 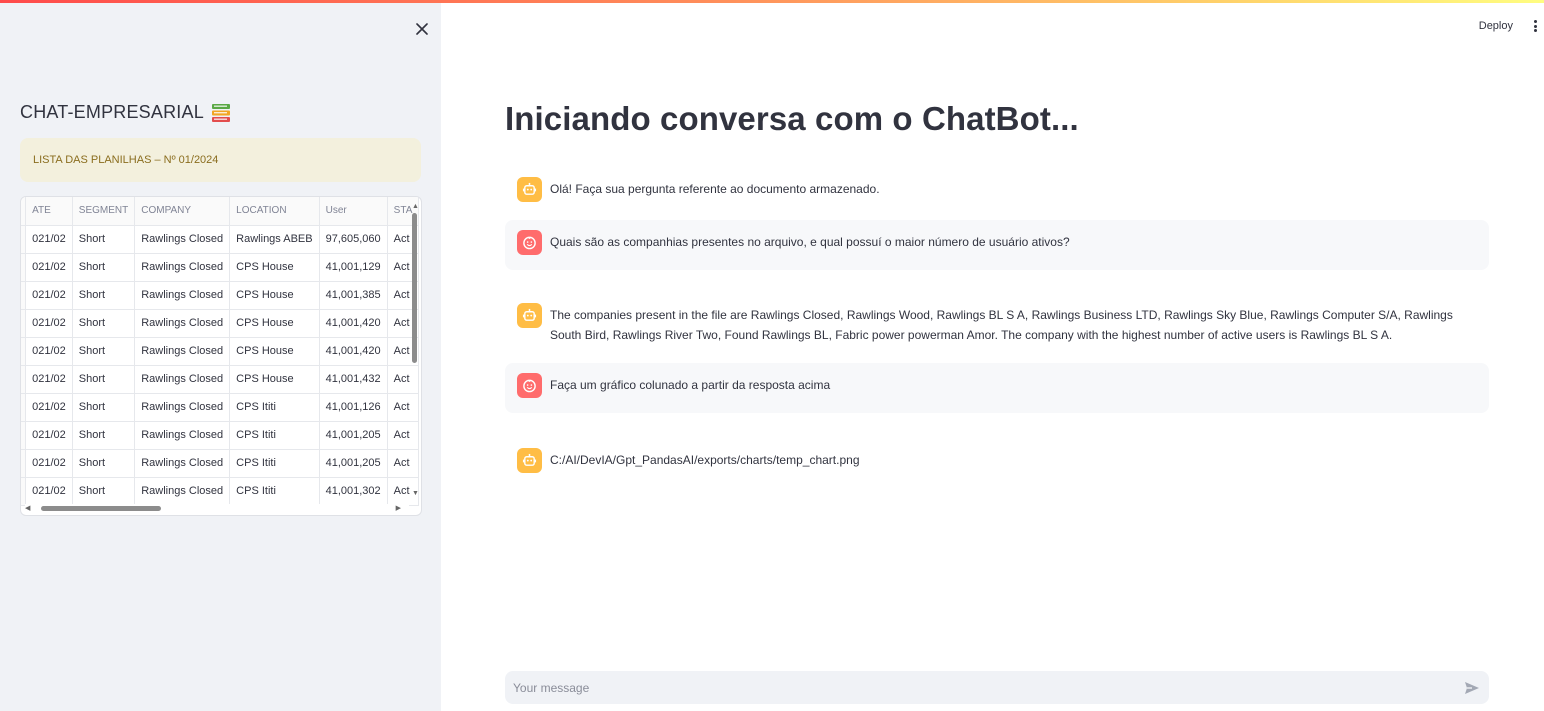 What do you see at coordinates (217, 508) in the screenshot?
I see `horizontal-scrollbar: ◀ ▶` at bounding box center [217, 508].